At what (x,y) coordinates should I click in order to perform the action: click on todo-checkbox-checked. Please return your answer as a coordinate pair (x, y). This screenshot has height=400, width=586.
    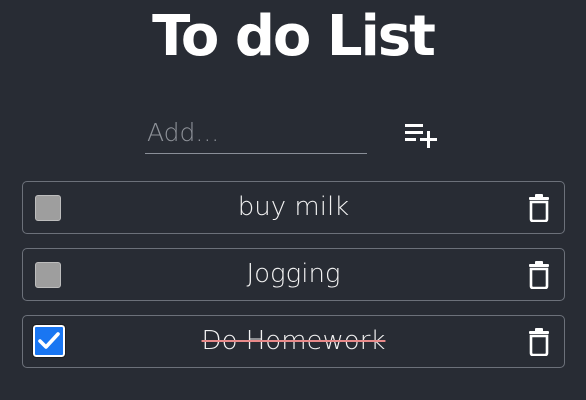
    Looking at the image, I should click on (49, 341).